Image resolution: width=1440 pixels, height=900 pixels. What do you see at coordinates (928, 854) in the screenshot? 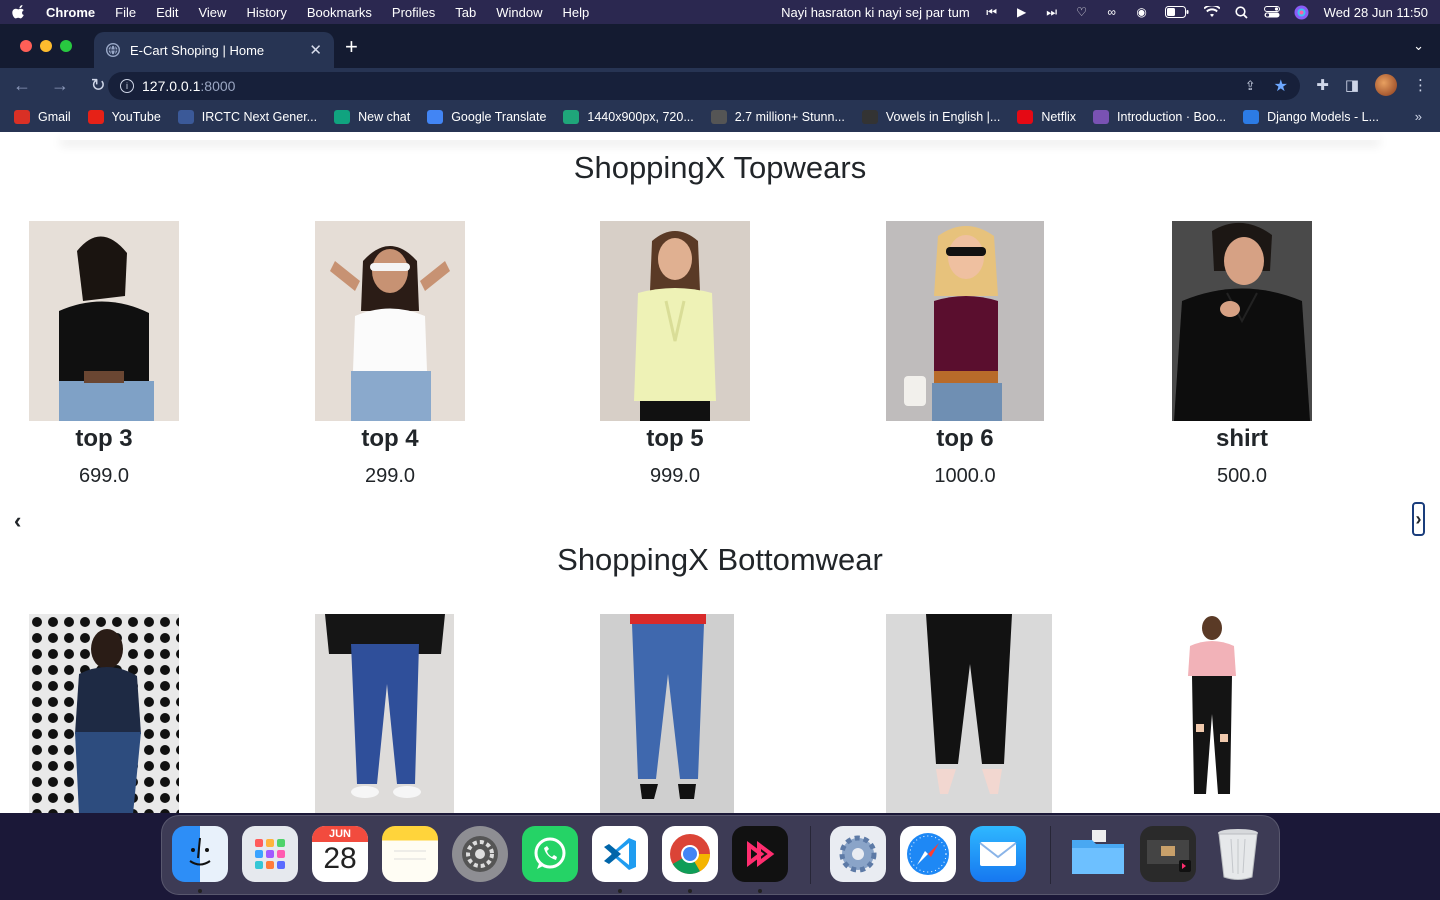
I see `safari-icon` at bounding box center [928, 854].